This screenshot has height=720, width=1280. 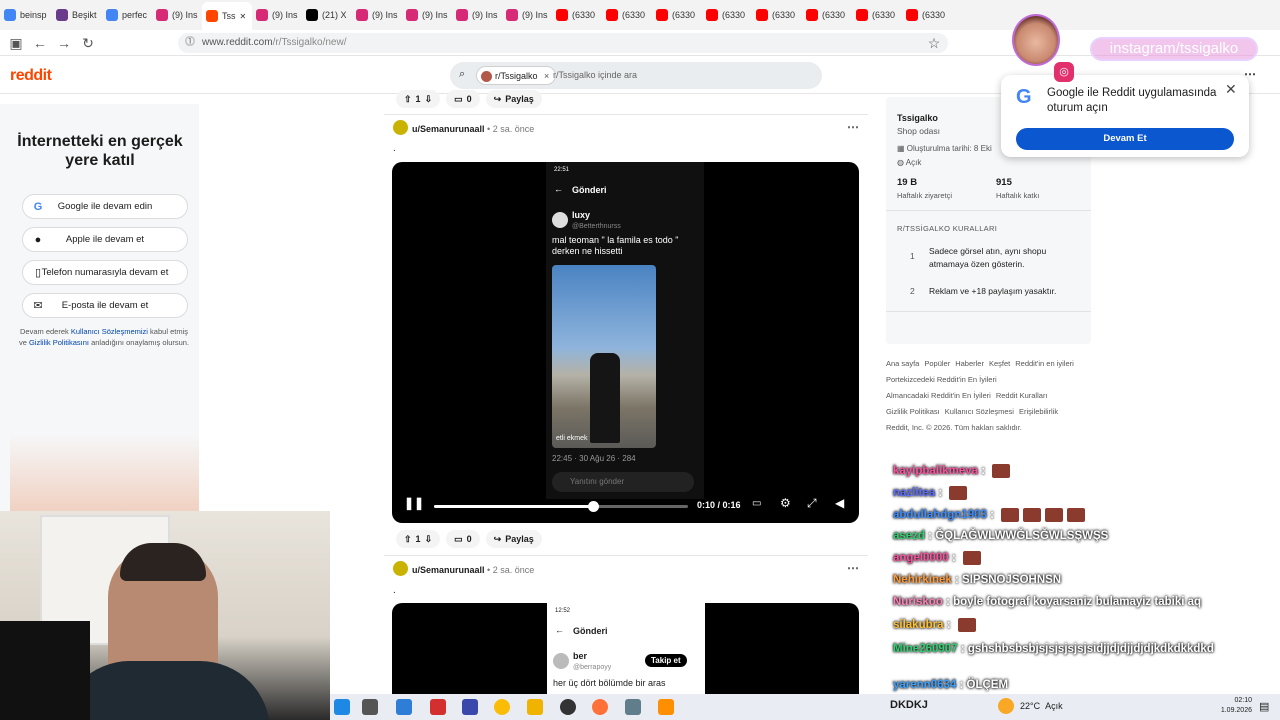 I want to click on continue-button: Devam Et, so click(x=1125, y=139).